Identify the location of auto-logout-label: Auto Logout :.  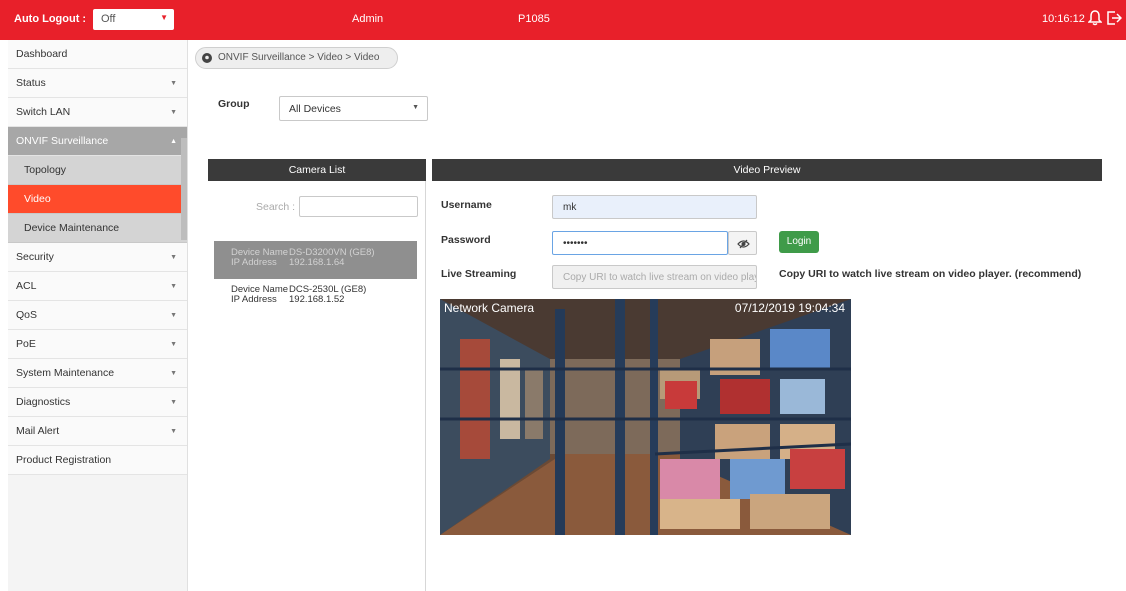
(50, 19).